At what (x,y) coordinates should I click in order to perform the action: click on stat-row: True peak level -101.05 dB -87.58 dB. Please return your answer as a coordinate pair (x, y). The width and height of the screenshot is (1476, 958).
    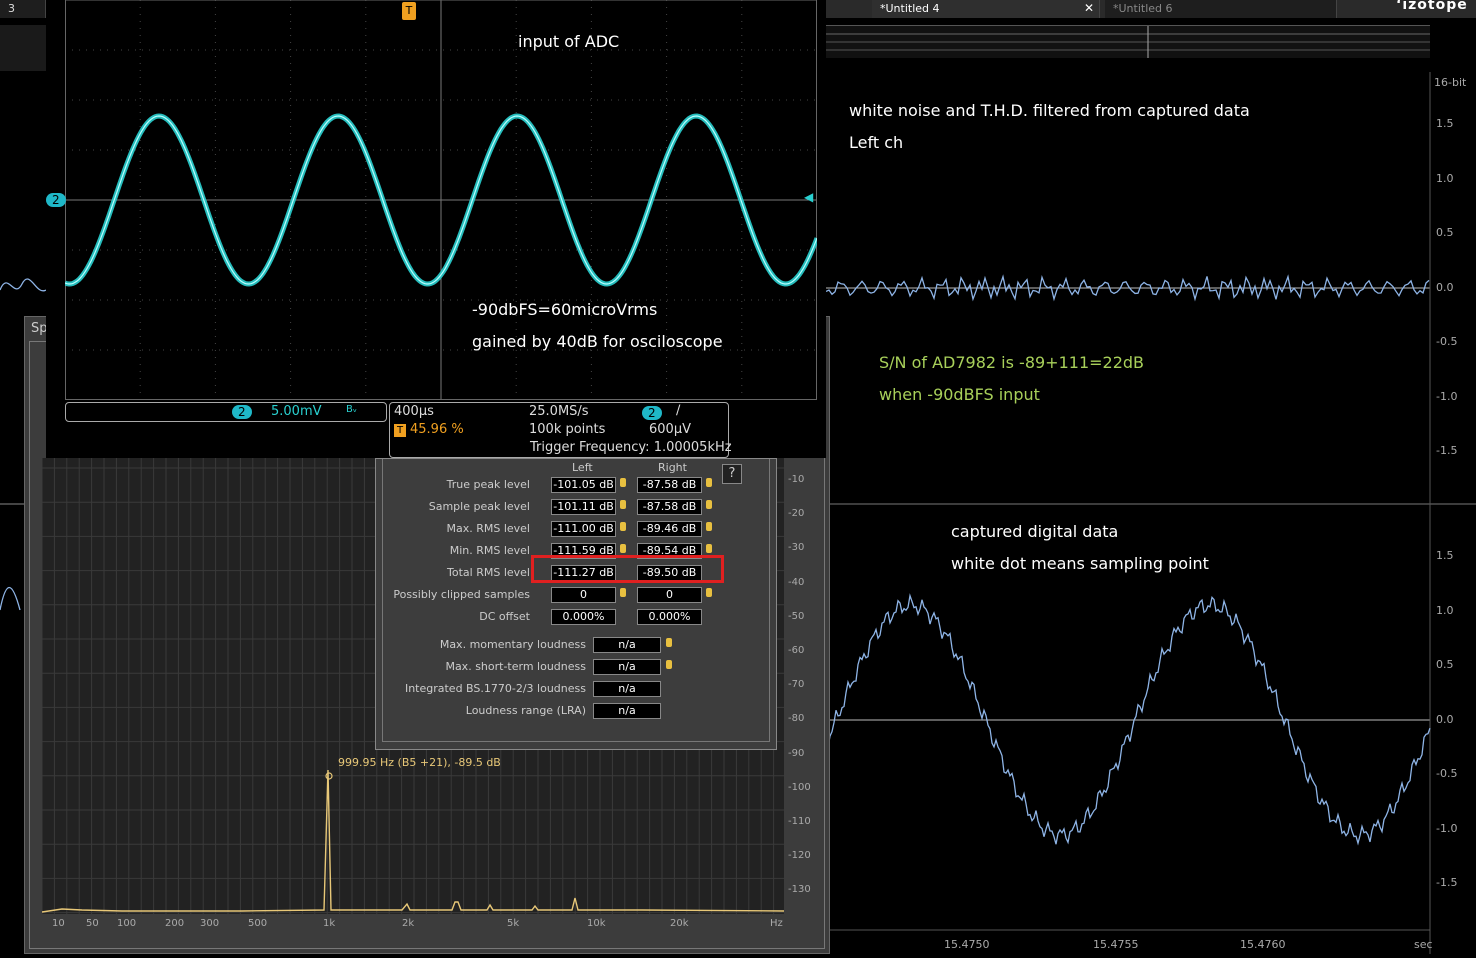
    Looking at the image, I should click on (566, 485).